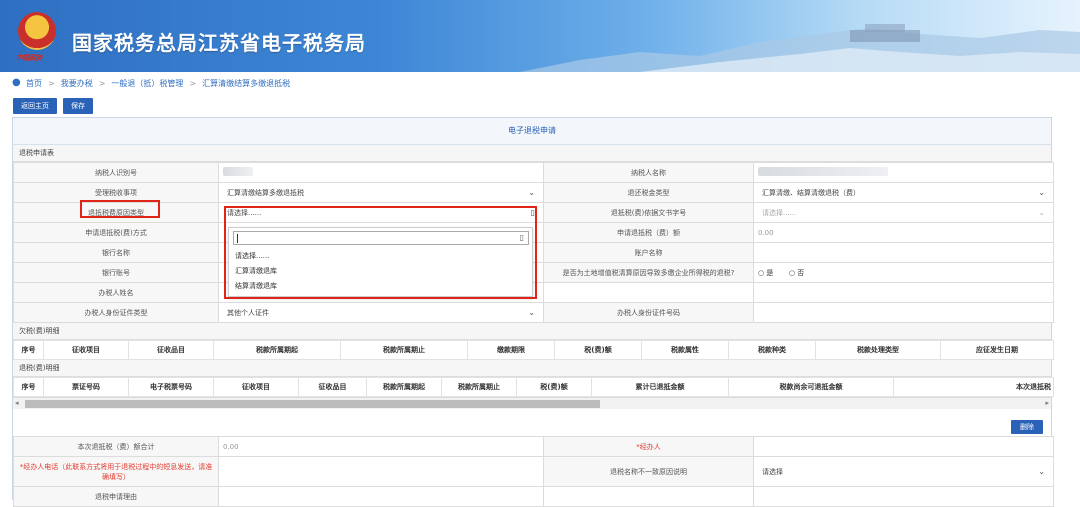 The image size is (1080, 507). I want to click on toolbar: 返回主页 保存, so click(53, 106).